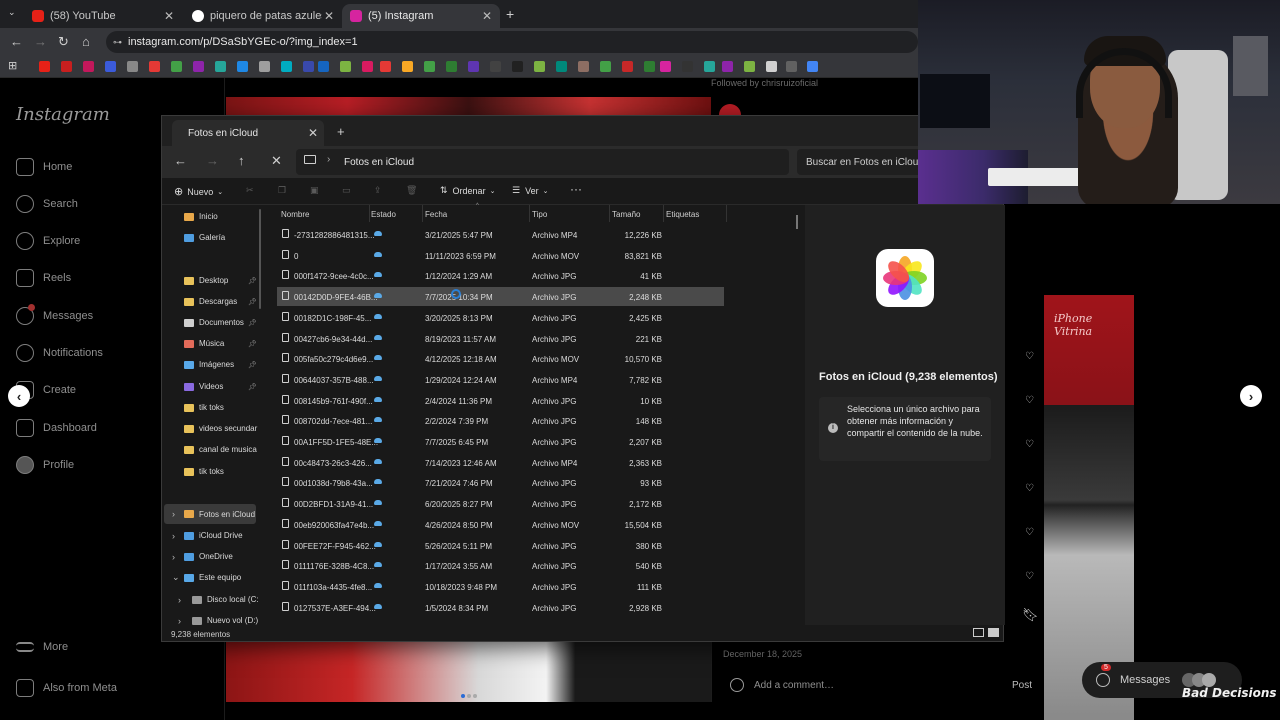 The height and width of the screenshot is (720, 1280). I want to click on breadcrumb: Fotos en iCloud, so click(379, 162).